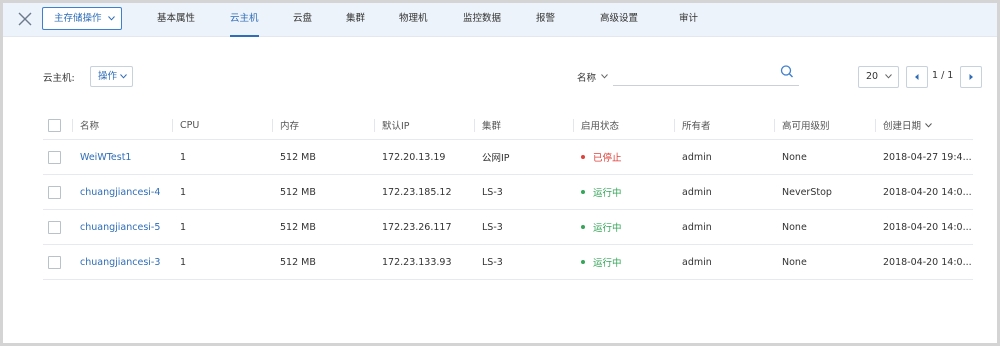 This screenshot has height=346, width=1000. What do you see at coordinates (417, 192) in the screenshot?
I see `vm-default-ip: 172.23.185.12` at bounding box center [417, 192].